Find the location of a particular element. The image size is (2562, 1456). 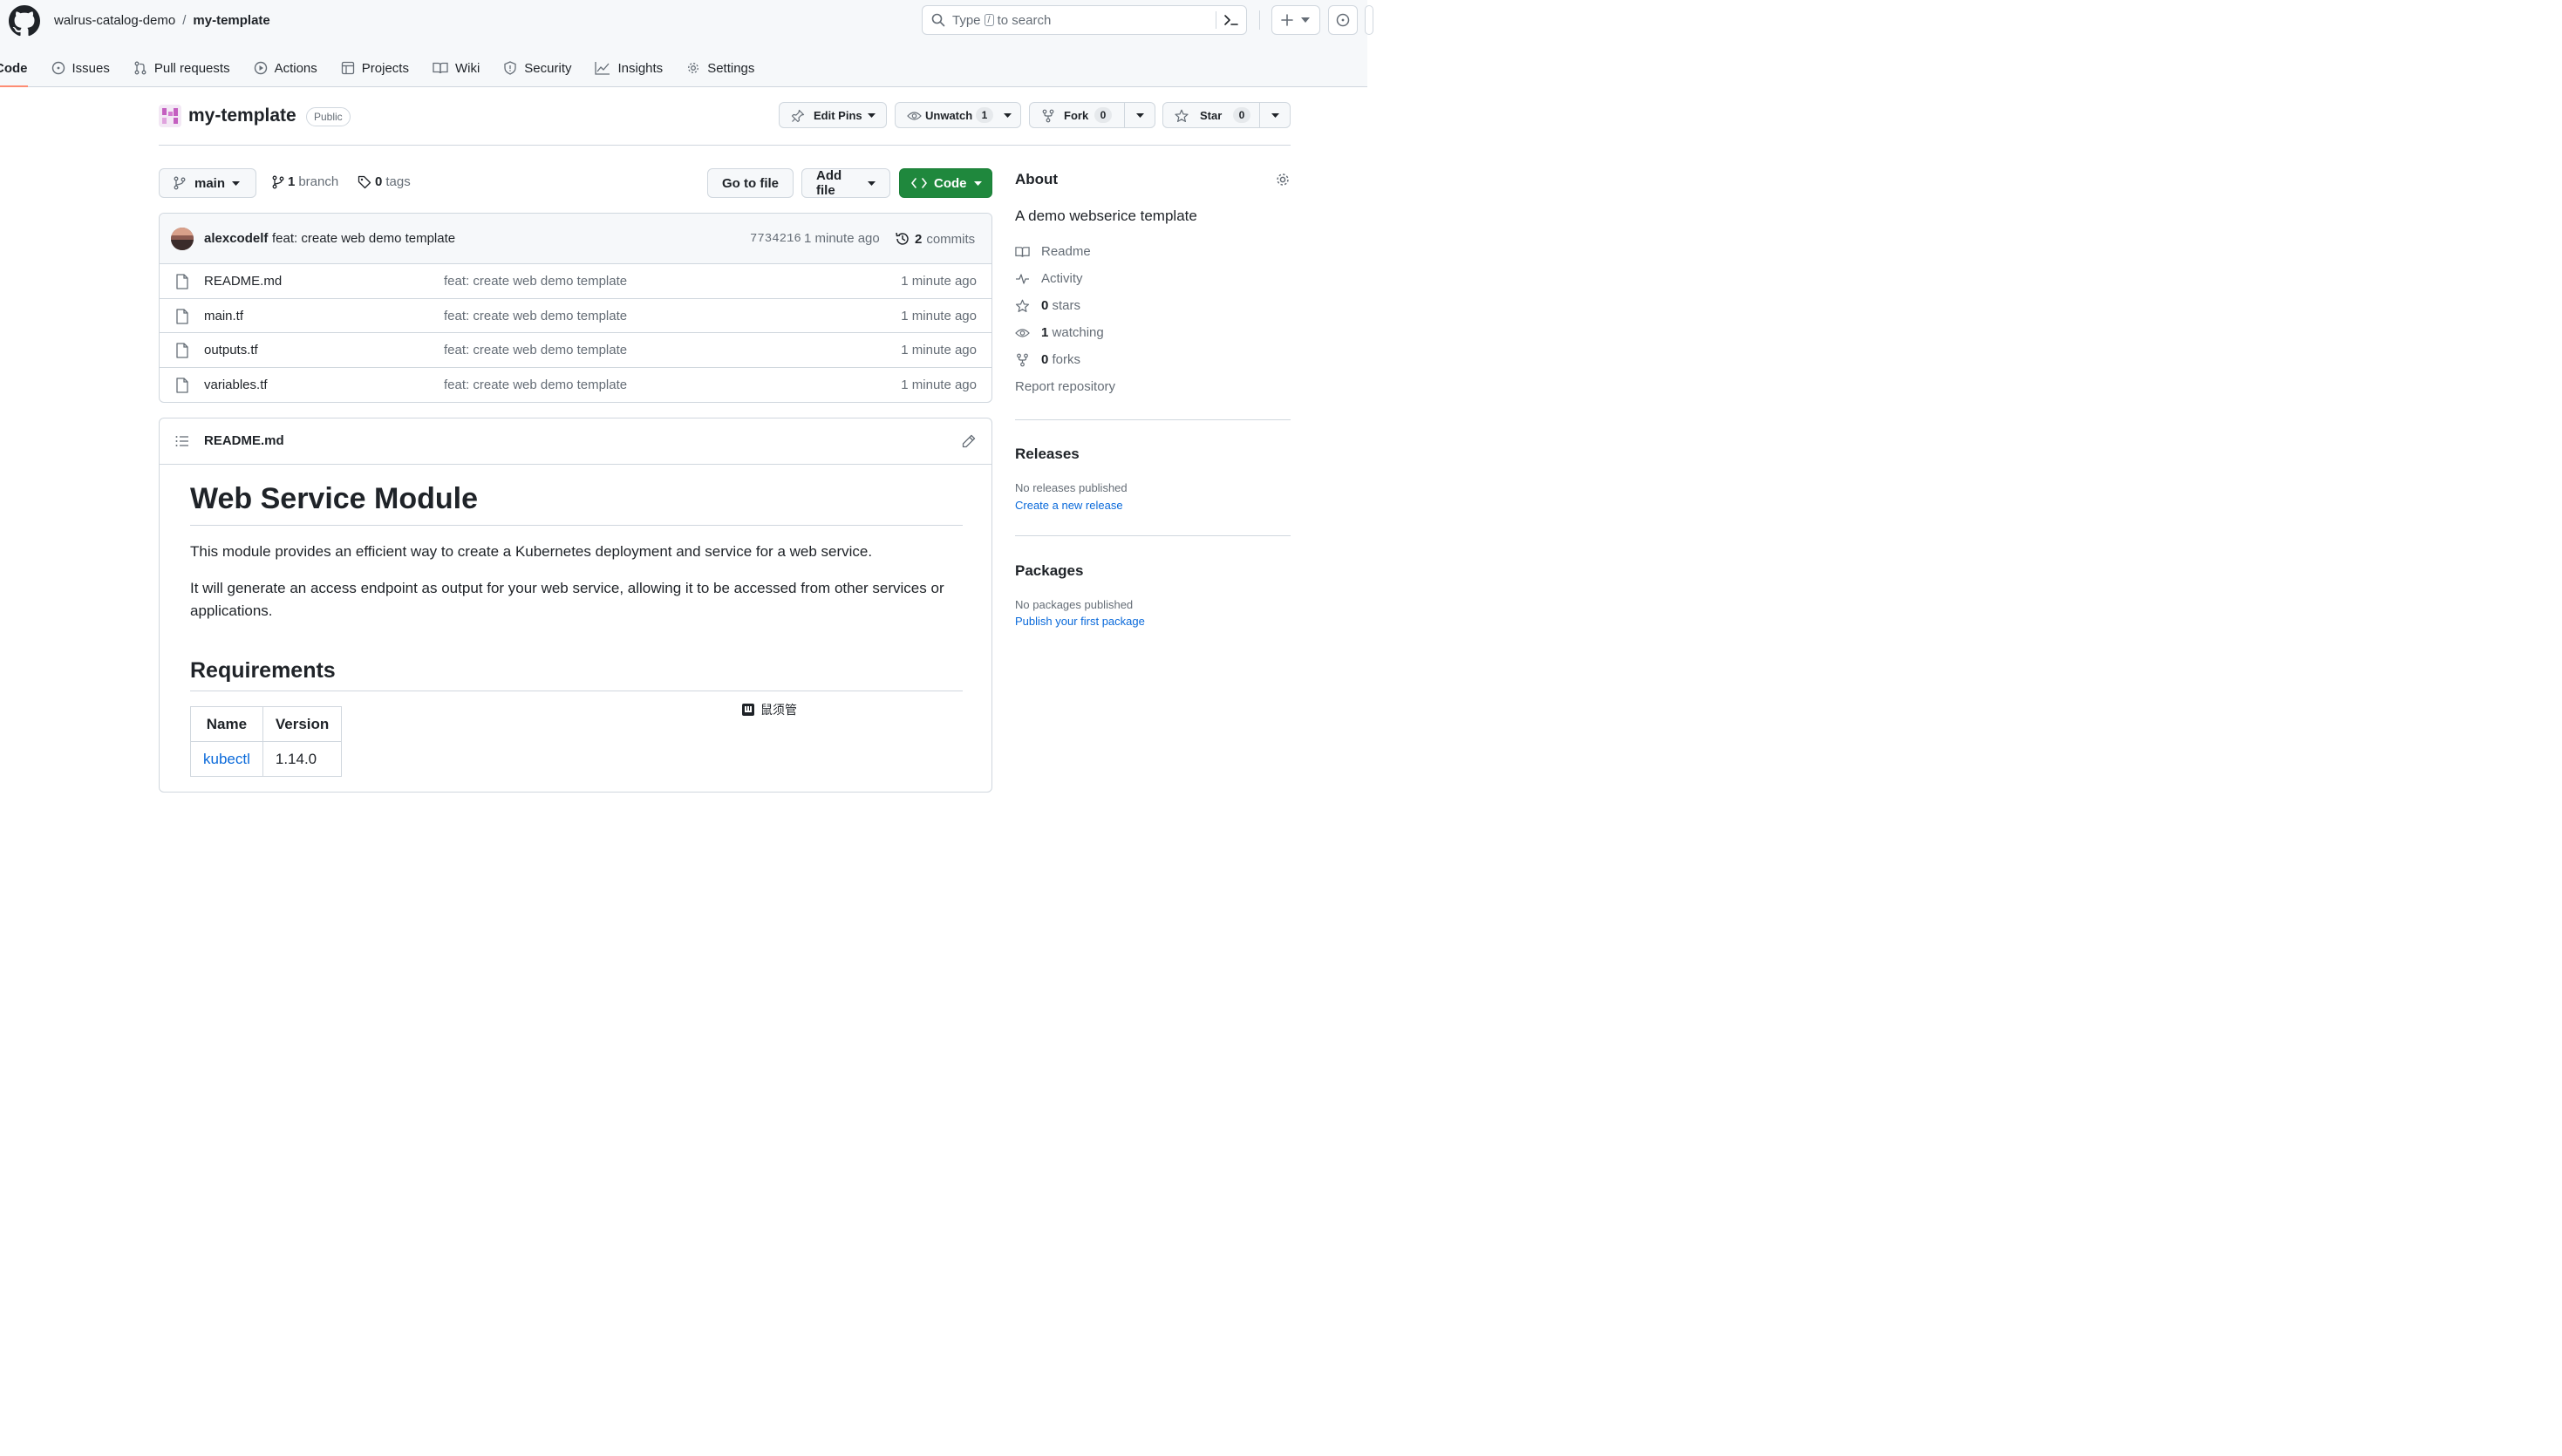

file-name: README.md is located at coordinates (243, 281).